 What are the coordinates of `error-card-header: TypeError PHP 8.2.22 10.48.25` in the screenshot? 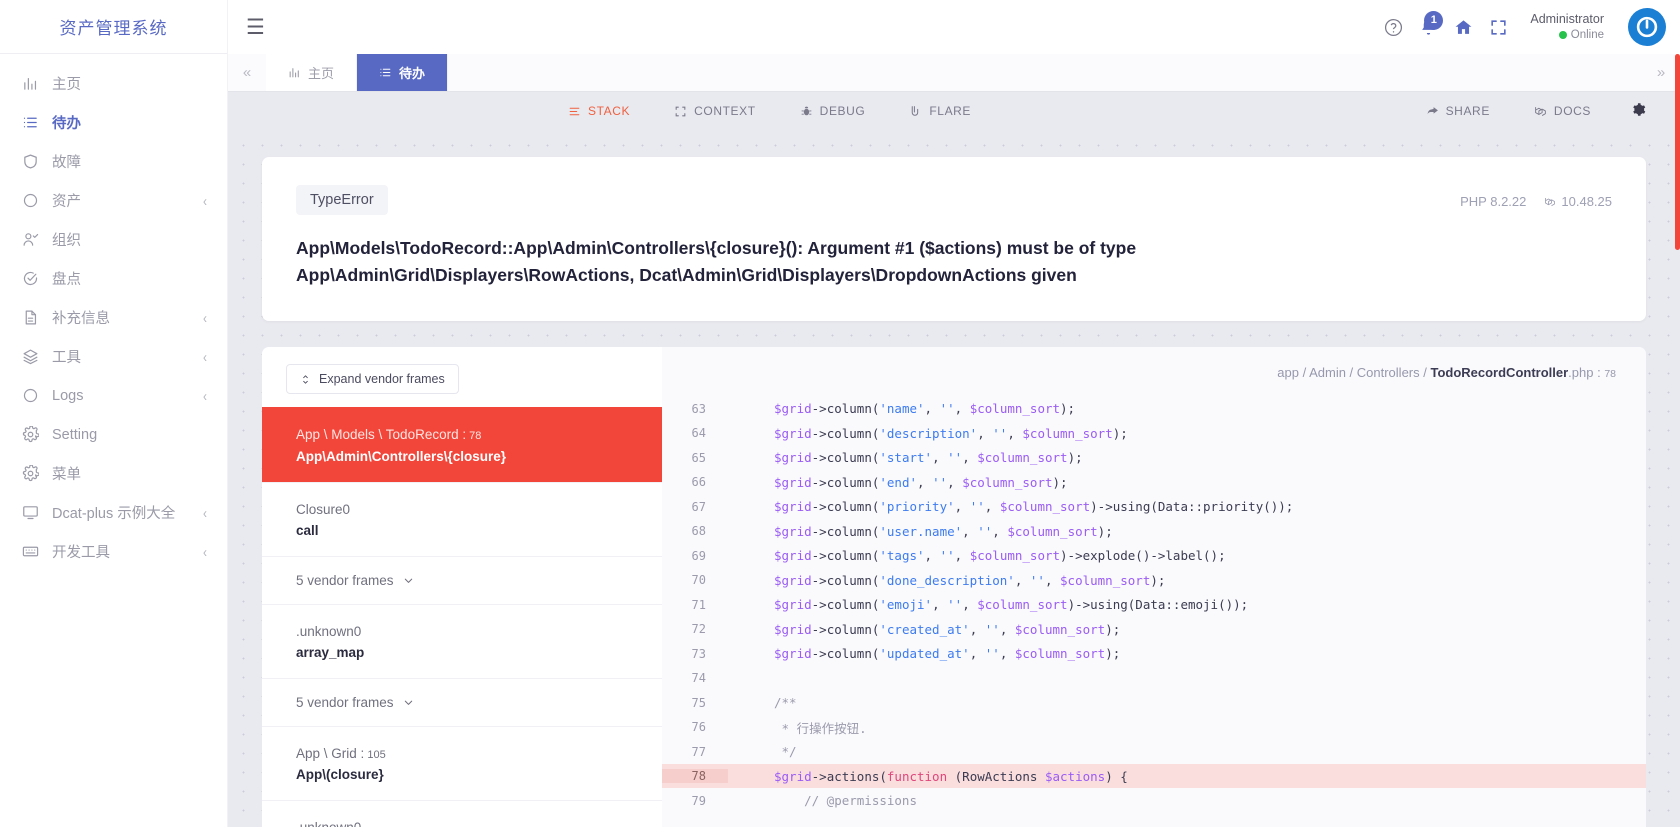 It's located at (954, 200).